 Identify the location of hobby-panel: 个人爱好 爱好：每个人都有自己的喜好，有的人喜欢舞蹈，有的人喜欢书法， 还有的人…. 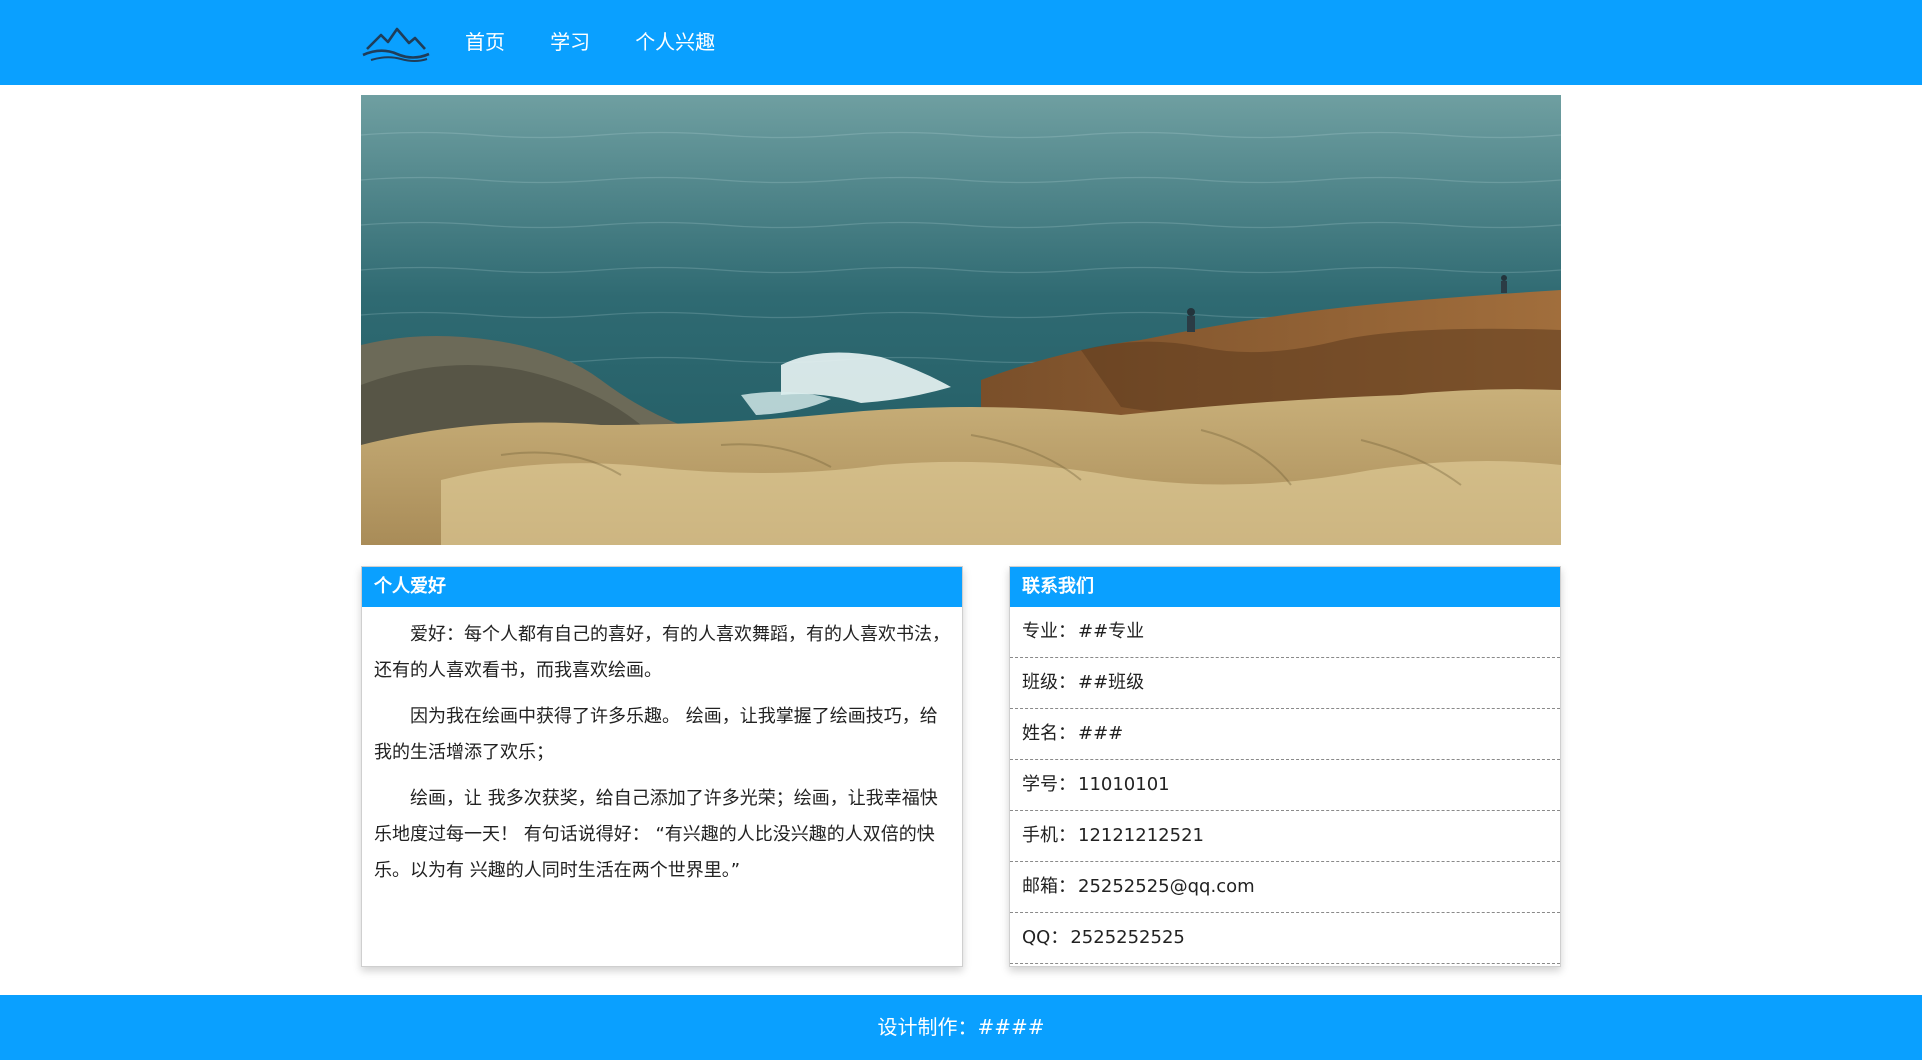
(662, 766).